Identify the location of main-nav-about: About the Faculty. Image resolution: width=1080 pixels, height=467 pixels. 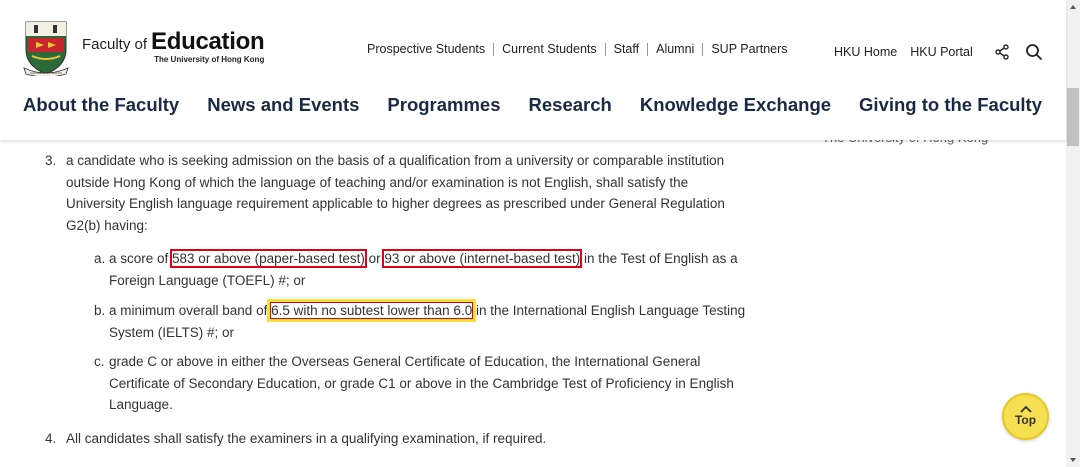
(101, 105).